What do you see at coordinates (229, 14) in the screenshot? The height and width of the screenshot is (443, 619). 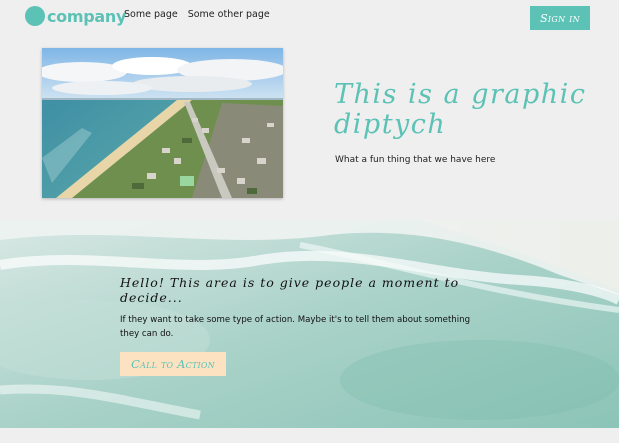 I see `nav-link-some-other-page: Some other page` at bounding box center [229, 14].